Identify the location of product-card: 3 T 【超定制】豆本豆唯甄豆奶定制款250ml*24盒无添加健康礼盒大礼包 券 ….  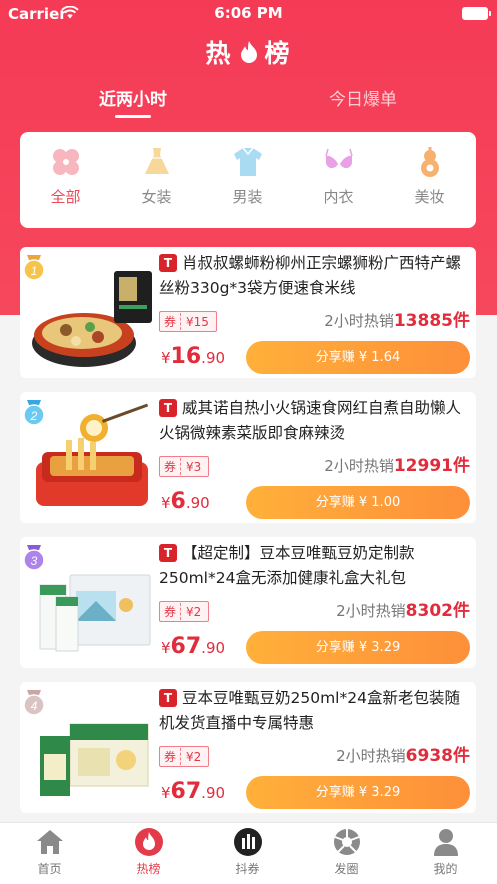
(248, 602).